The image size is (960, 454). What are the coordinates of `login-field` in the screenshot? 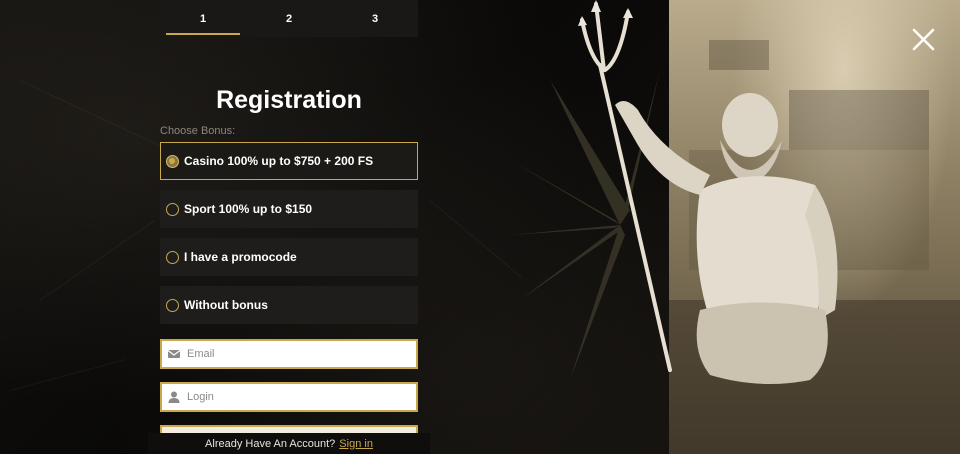 It's located at (289, 397).